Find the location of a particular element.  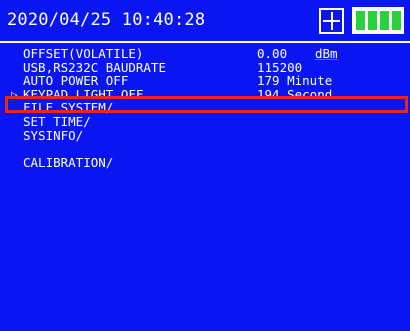

menu-item-set-time: SET TIME/ is located at coordinates (205, 122).